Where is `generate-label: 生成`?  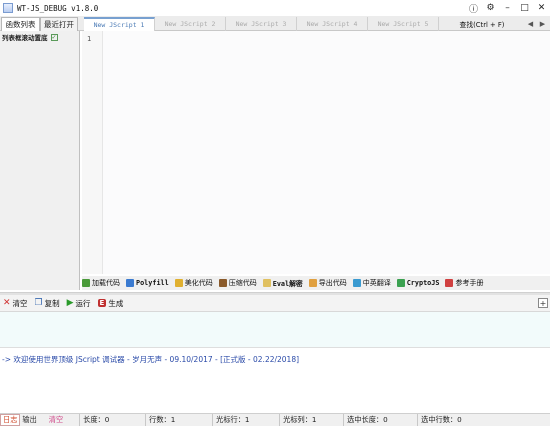 generate-label: 生成 is located at coordinates (116, 303).